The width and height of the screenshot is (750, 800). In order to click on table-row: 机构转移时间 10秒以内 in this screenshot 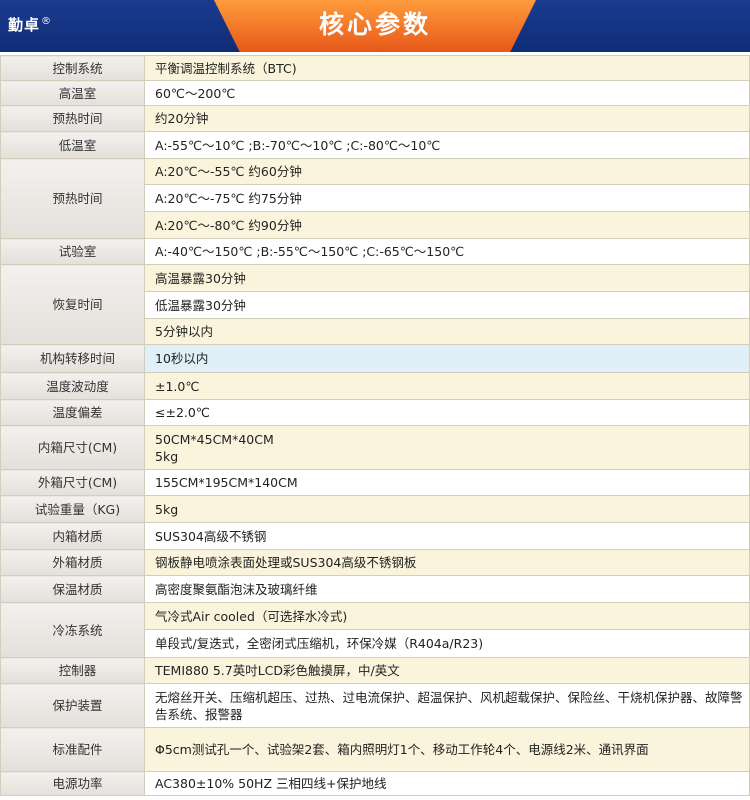, I will do `click(375, 358)`.